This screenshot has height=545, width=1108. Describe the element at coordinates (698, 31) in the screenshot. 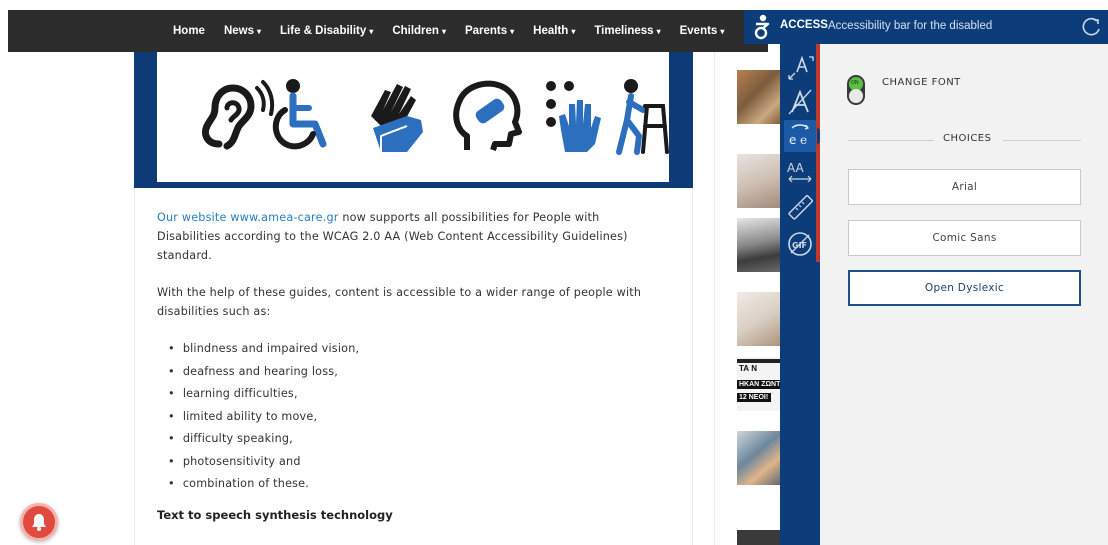

I see `nav-item-label: Events` at that location.